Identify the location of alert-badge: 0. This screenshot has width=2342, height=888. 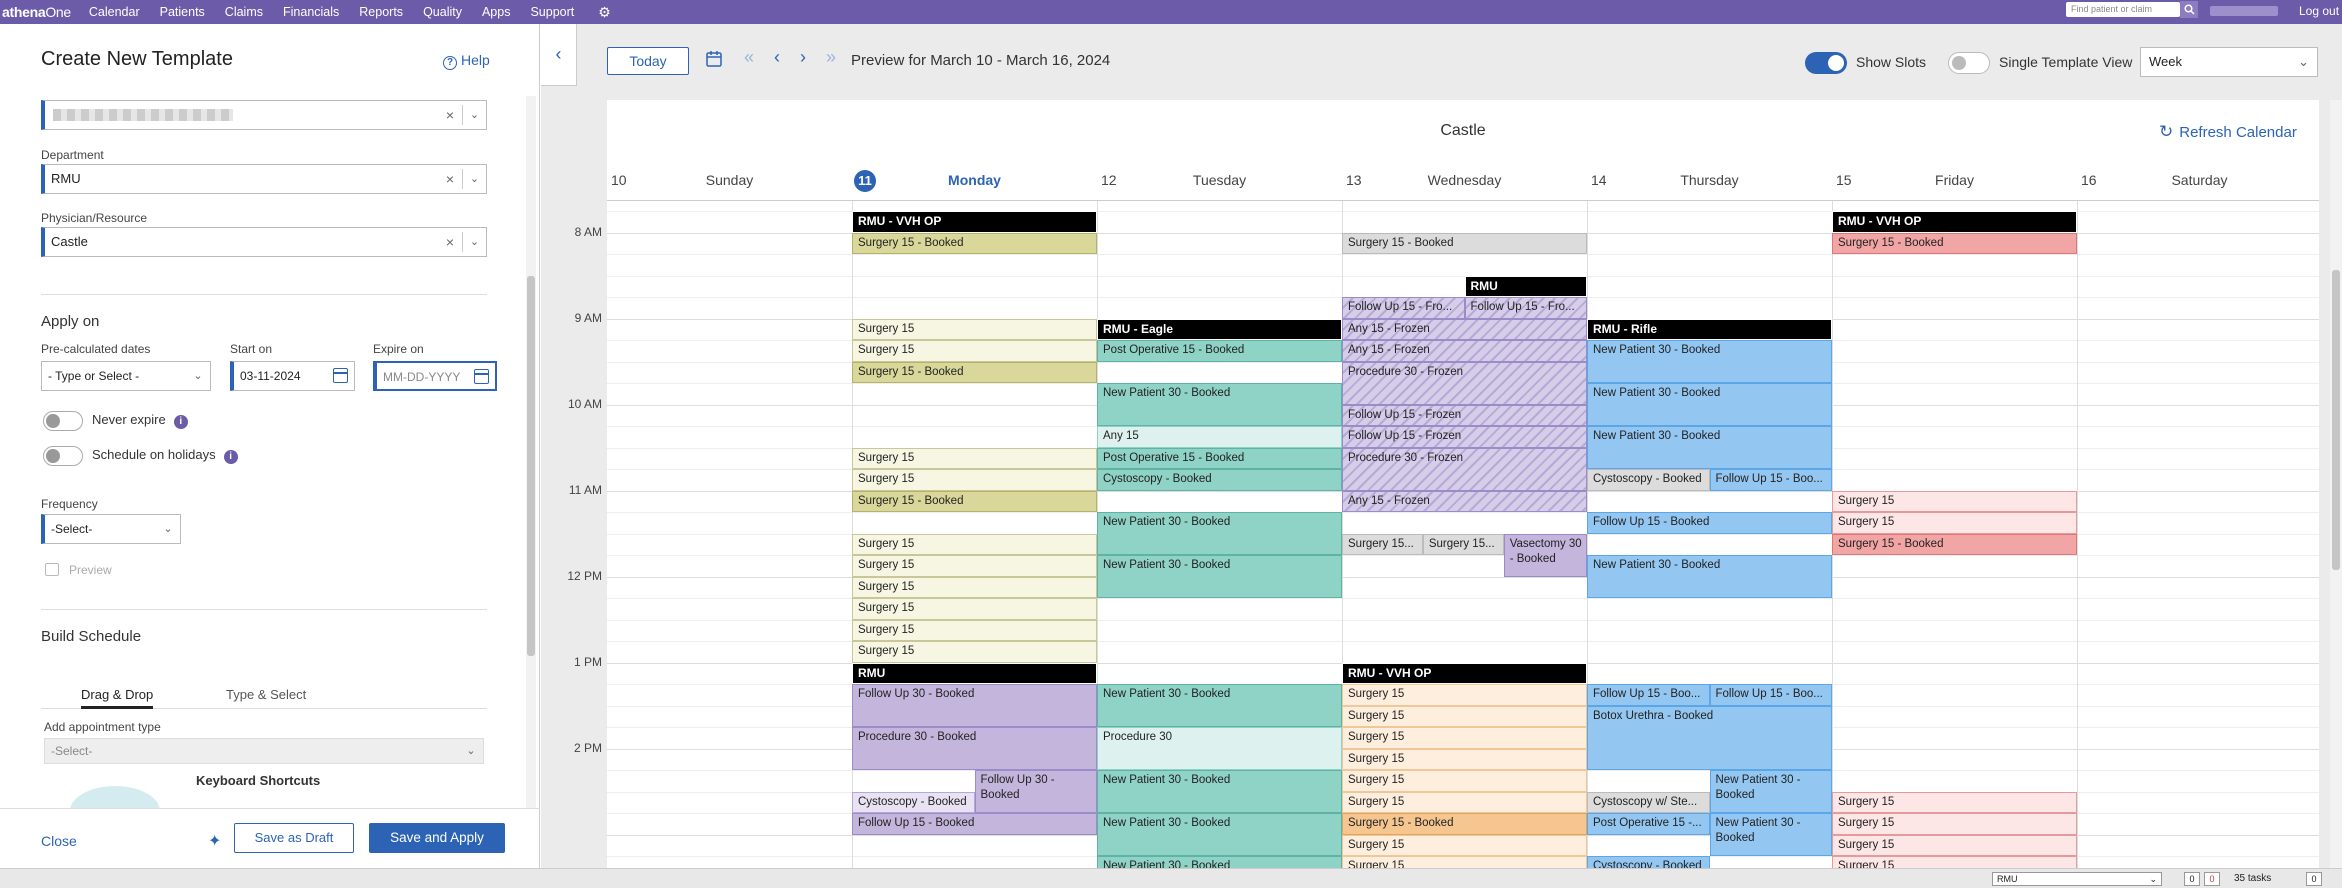
(2212, 879).